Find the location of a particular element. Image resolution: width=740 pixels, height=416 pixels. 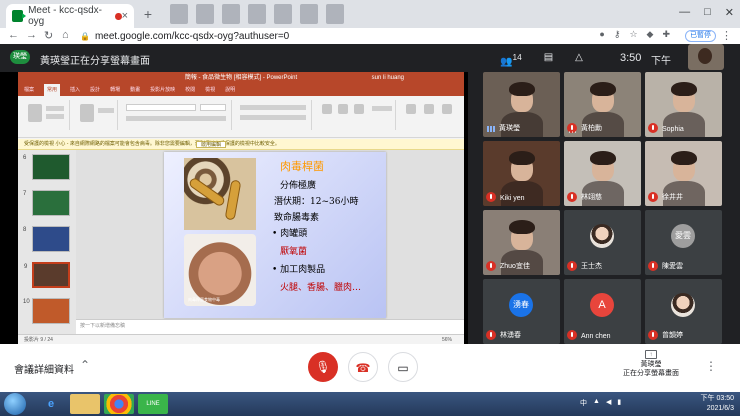

ppt-tab: 檔案 is located at coordinates (29, 90).